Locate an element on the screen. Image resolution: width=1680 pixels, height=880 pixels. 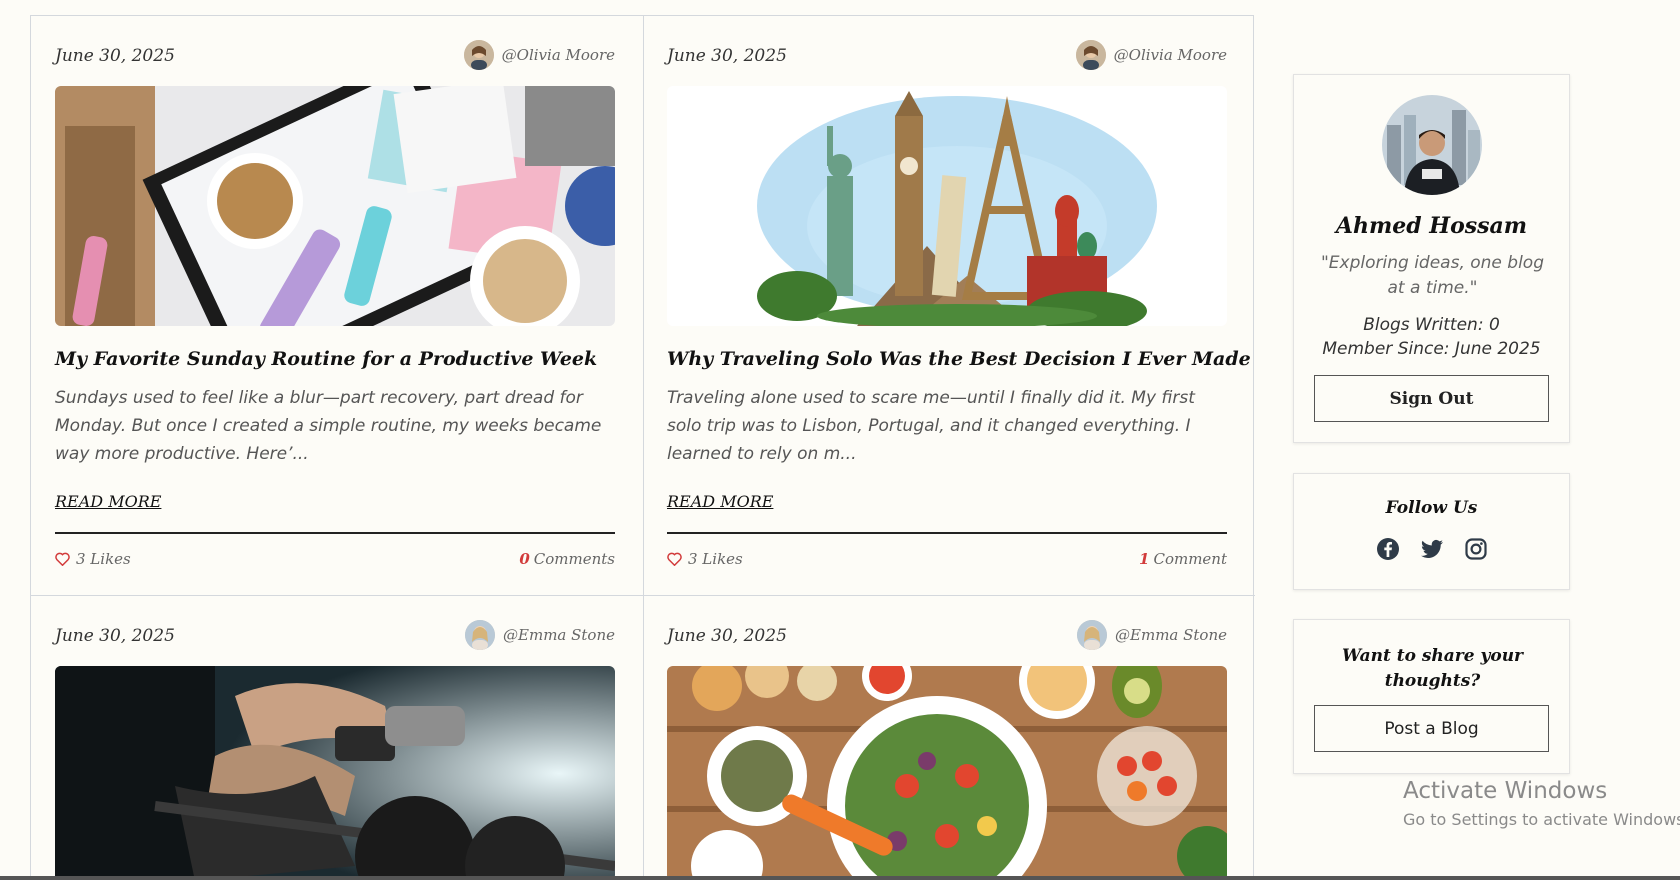
instagram-icon is located at coordinates (1476, 549).